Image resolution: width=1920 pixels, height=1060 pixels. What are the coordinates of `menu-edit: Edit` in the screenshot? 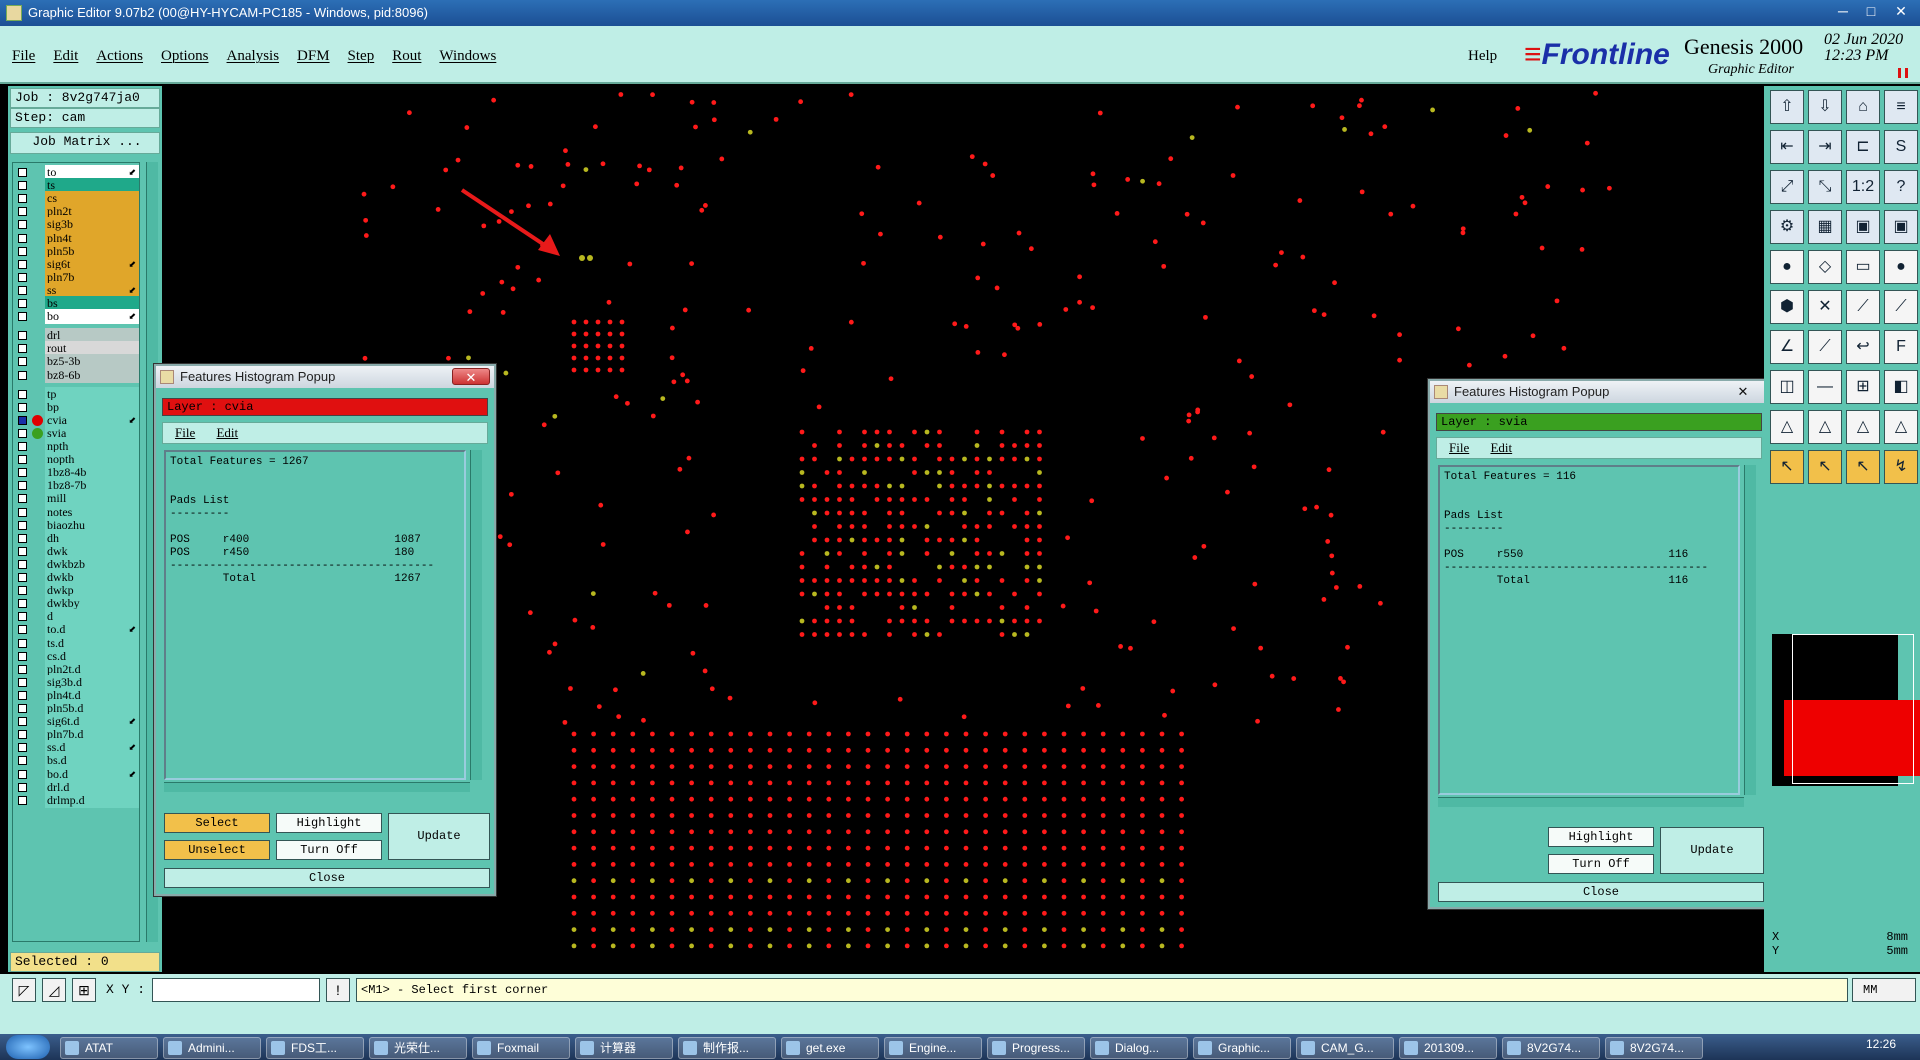 It's located at (65, 56).